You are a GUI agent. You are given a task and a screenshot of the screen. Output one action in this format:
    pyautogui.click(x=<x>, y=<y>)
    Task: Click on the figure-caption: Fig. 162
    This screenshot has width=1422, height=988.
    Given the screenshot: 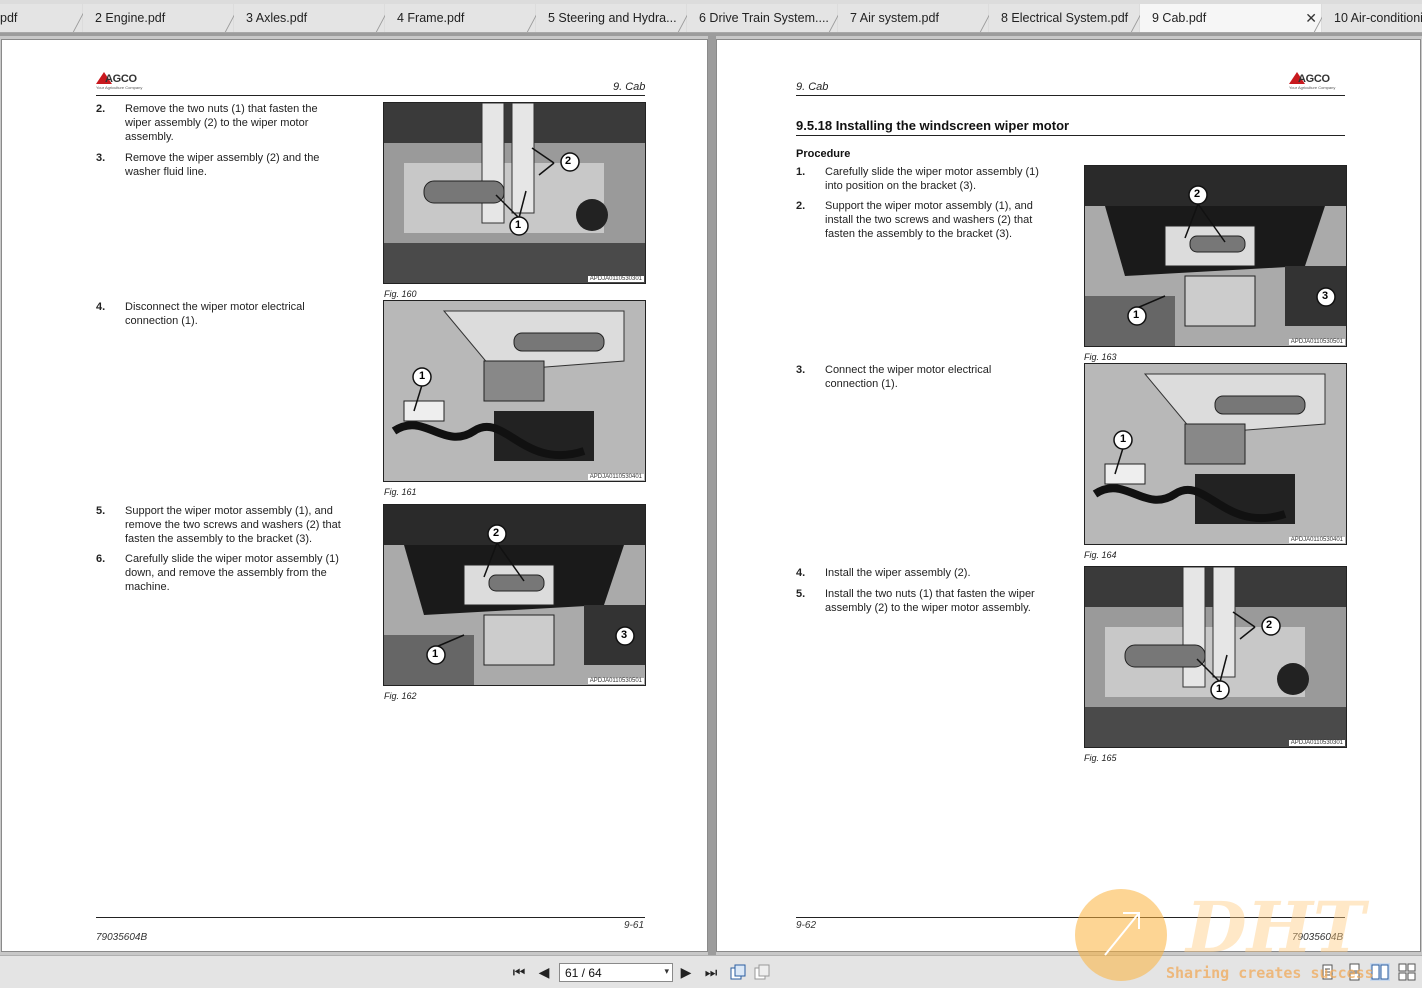 What is the action you would take?
    pyautogui.click(x=400, y=696)
    